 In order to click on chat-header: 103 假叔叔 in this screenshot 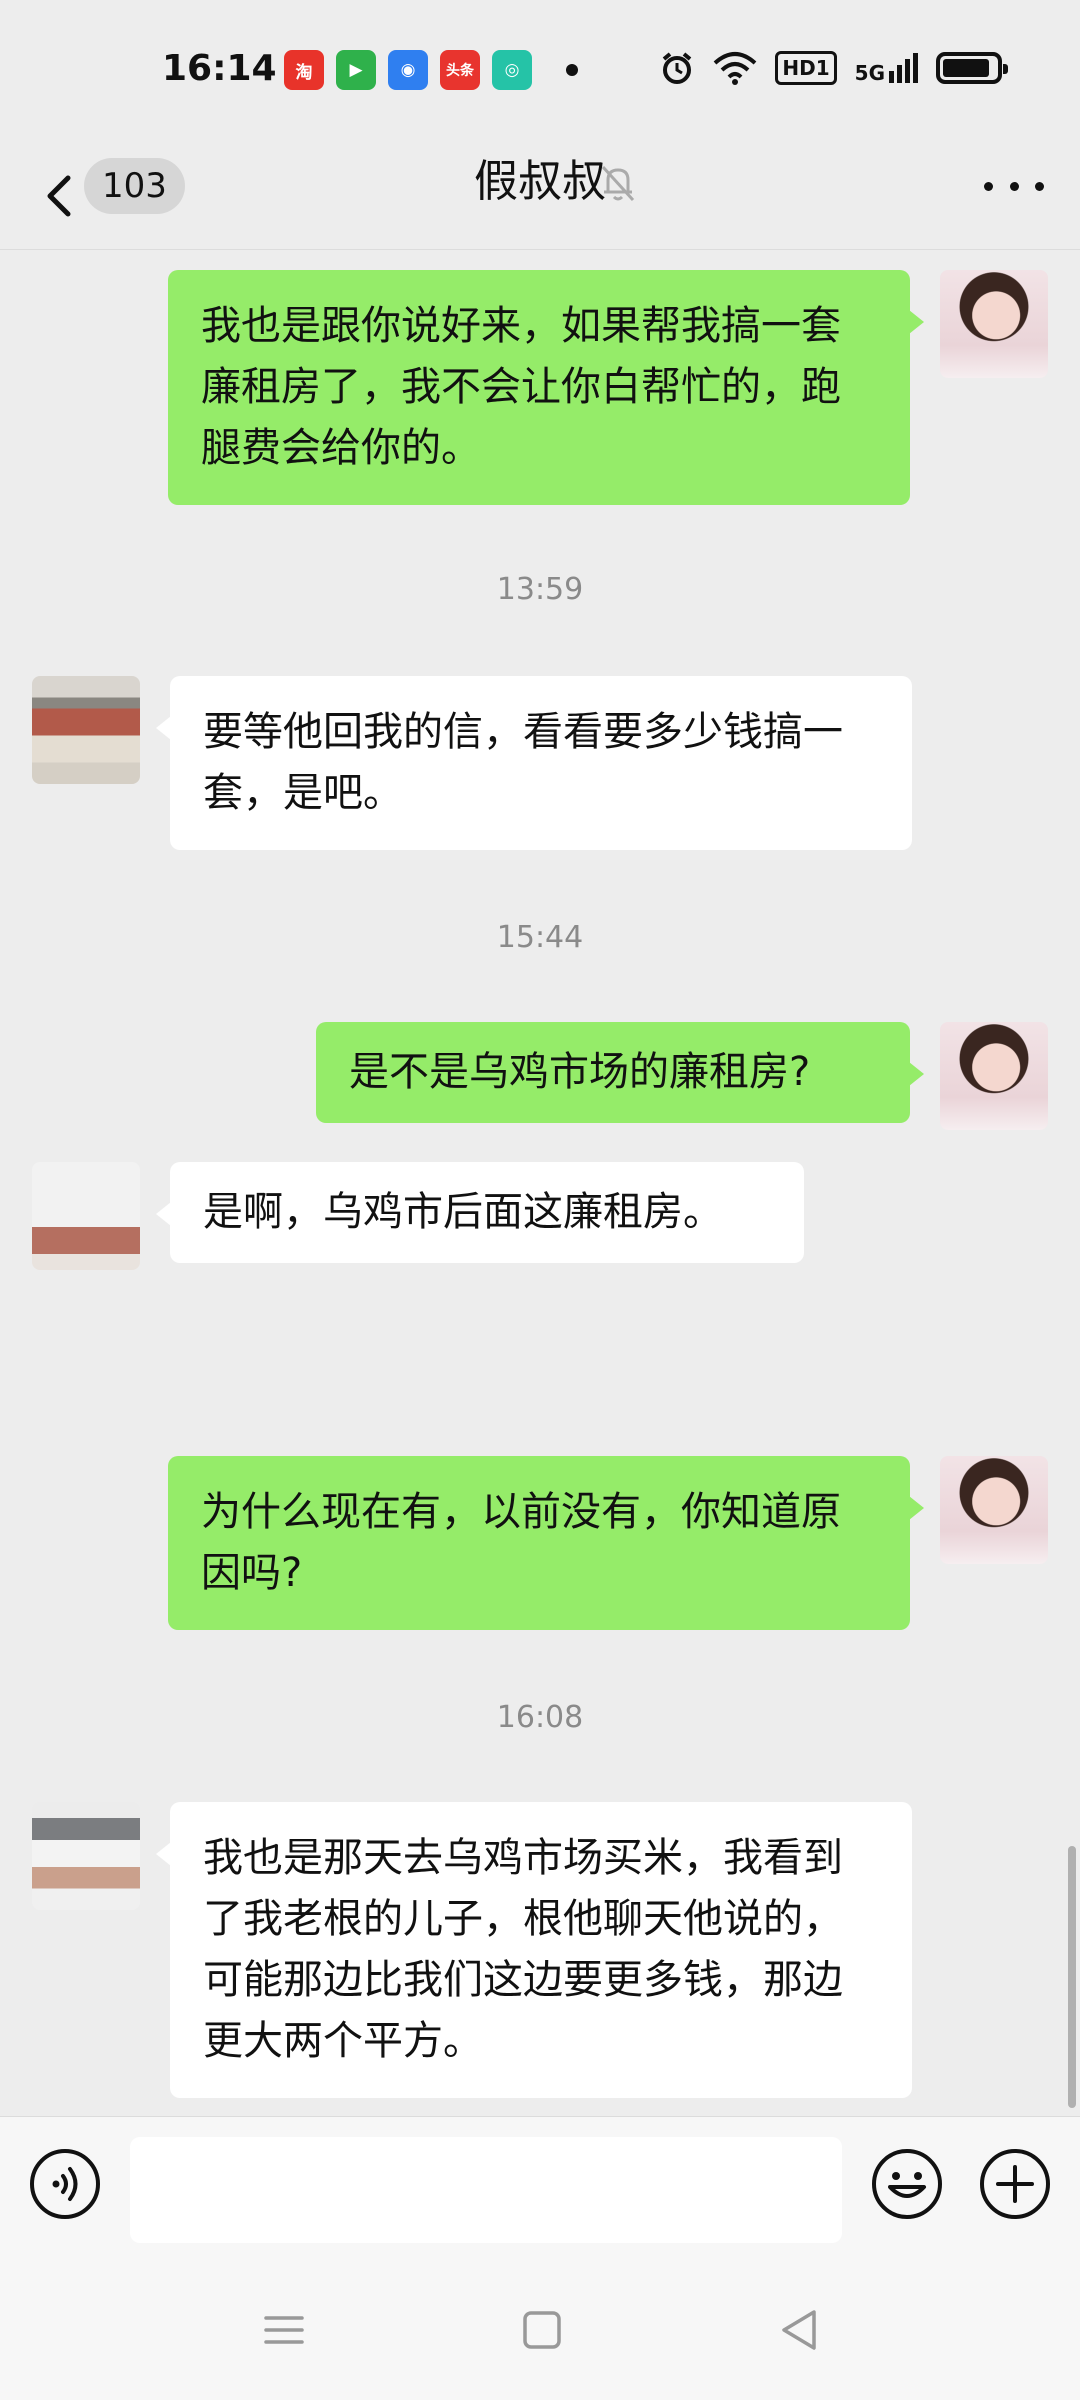, I will do `click(540, 195)`.